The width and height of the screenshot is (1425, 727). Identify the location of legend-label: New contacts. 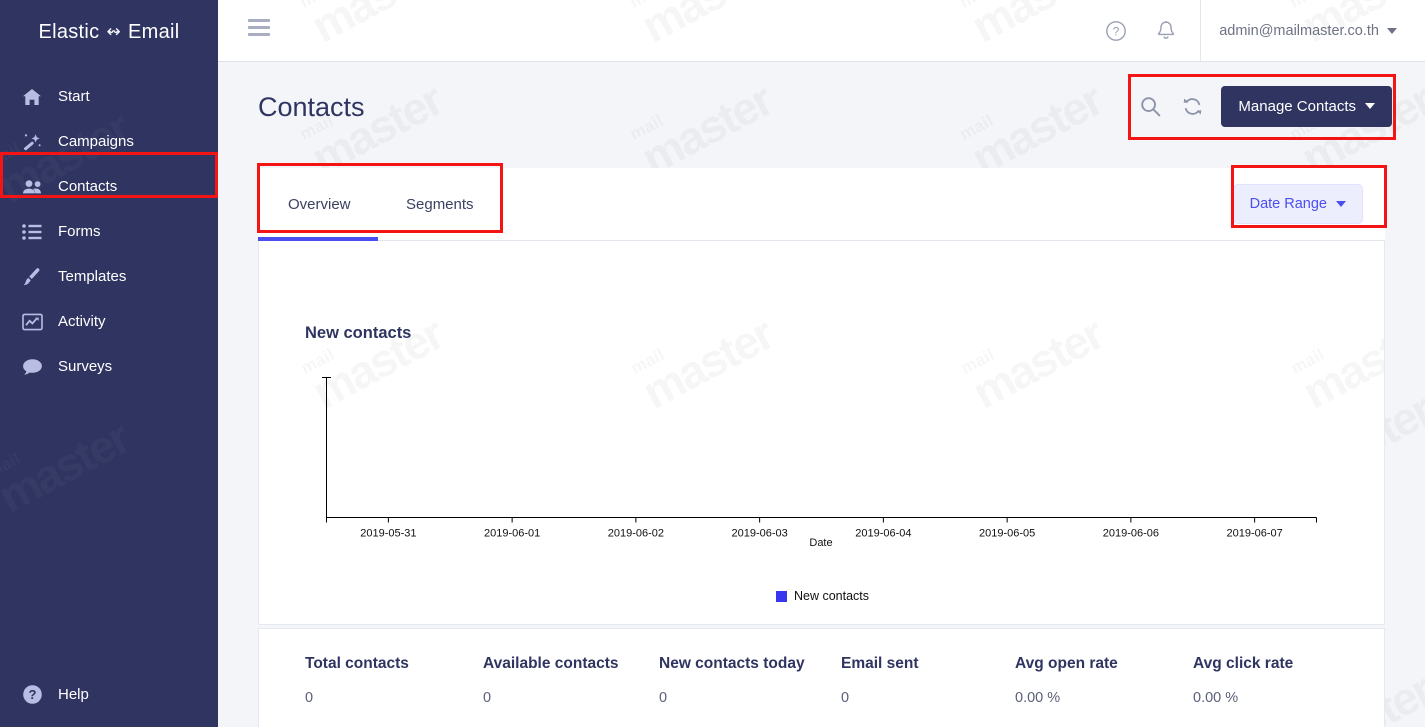
(831, 596).